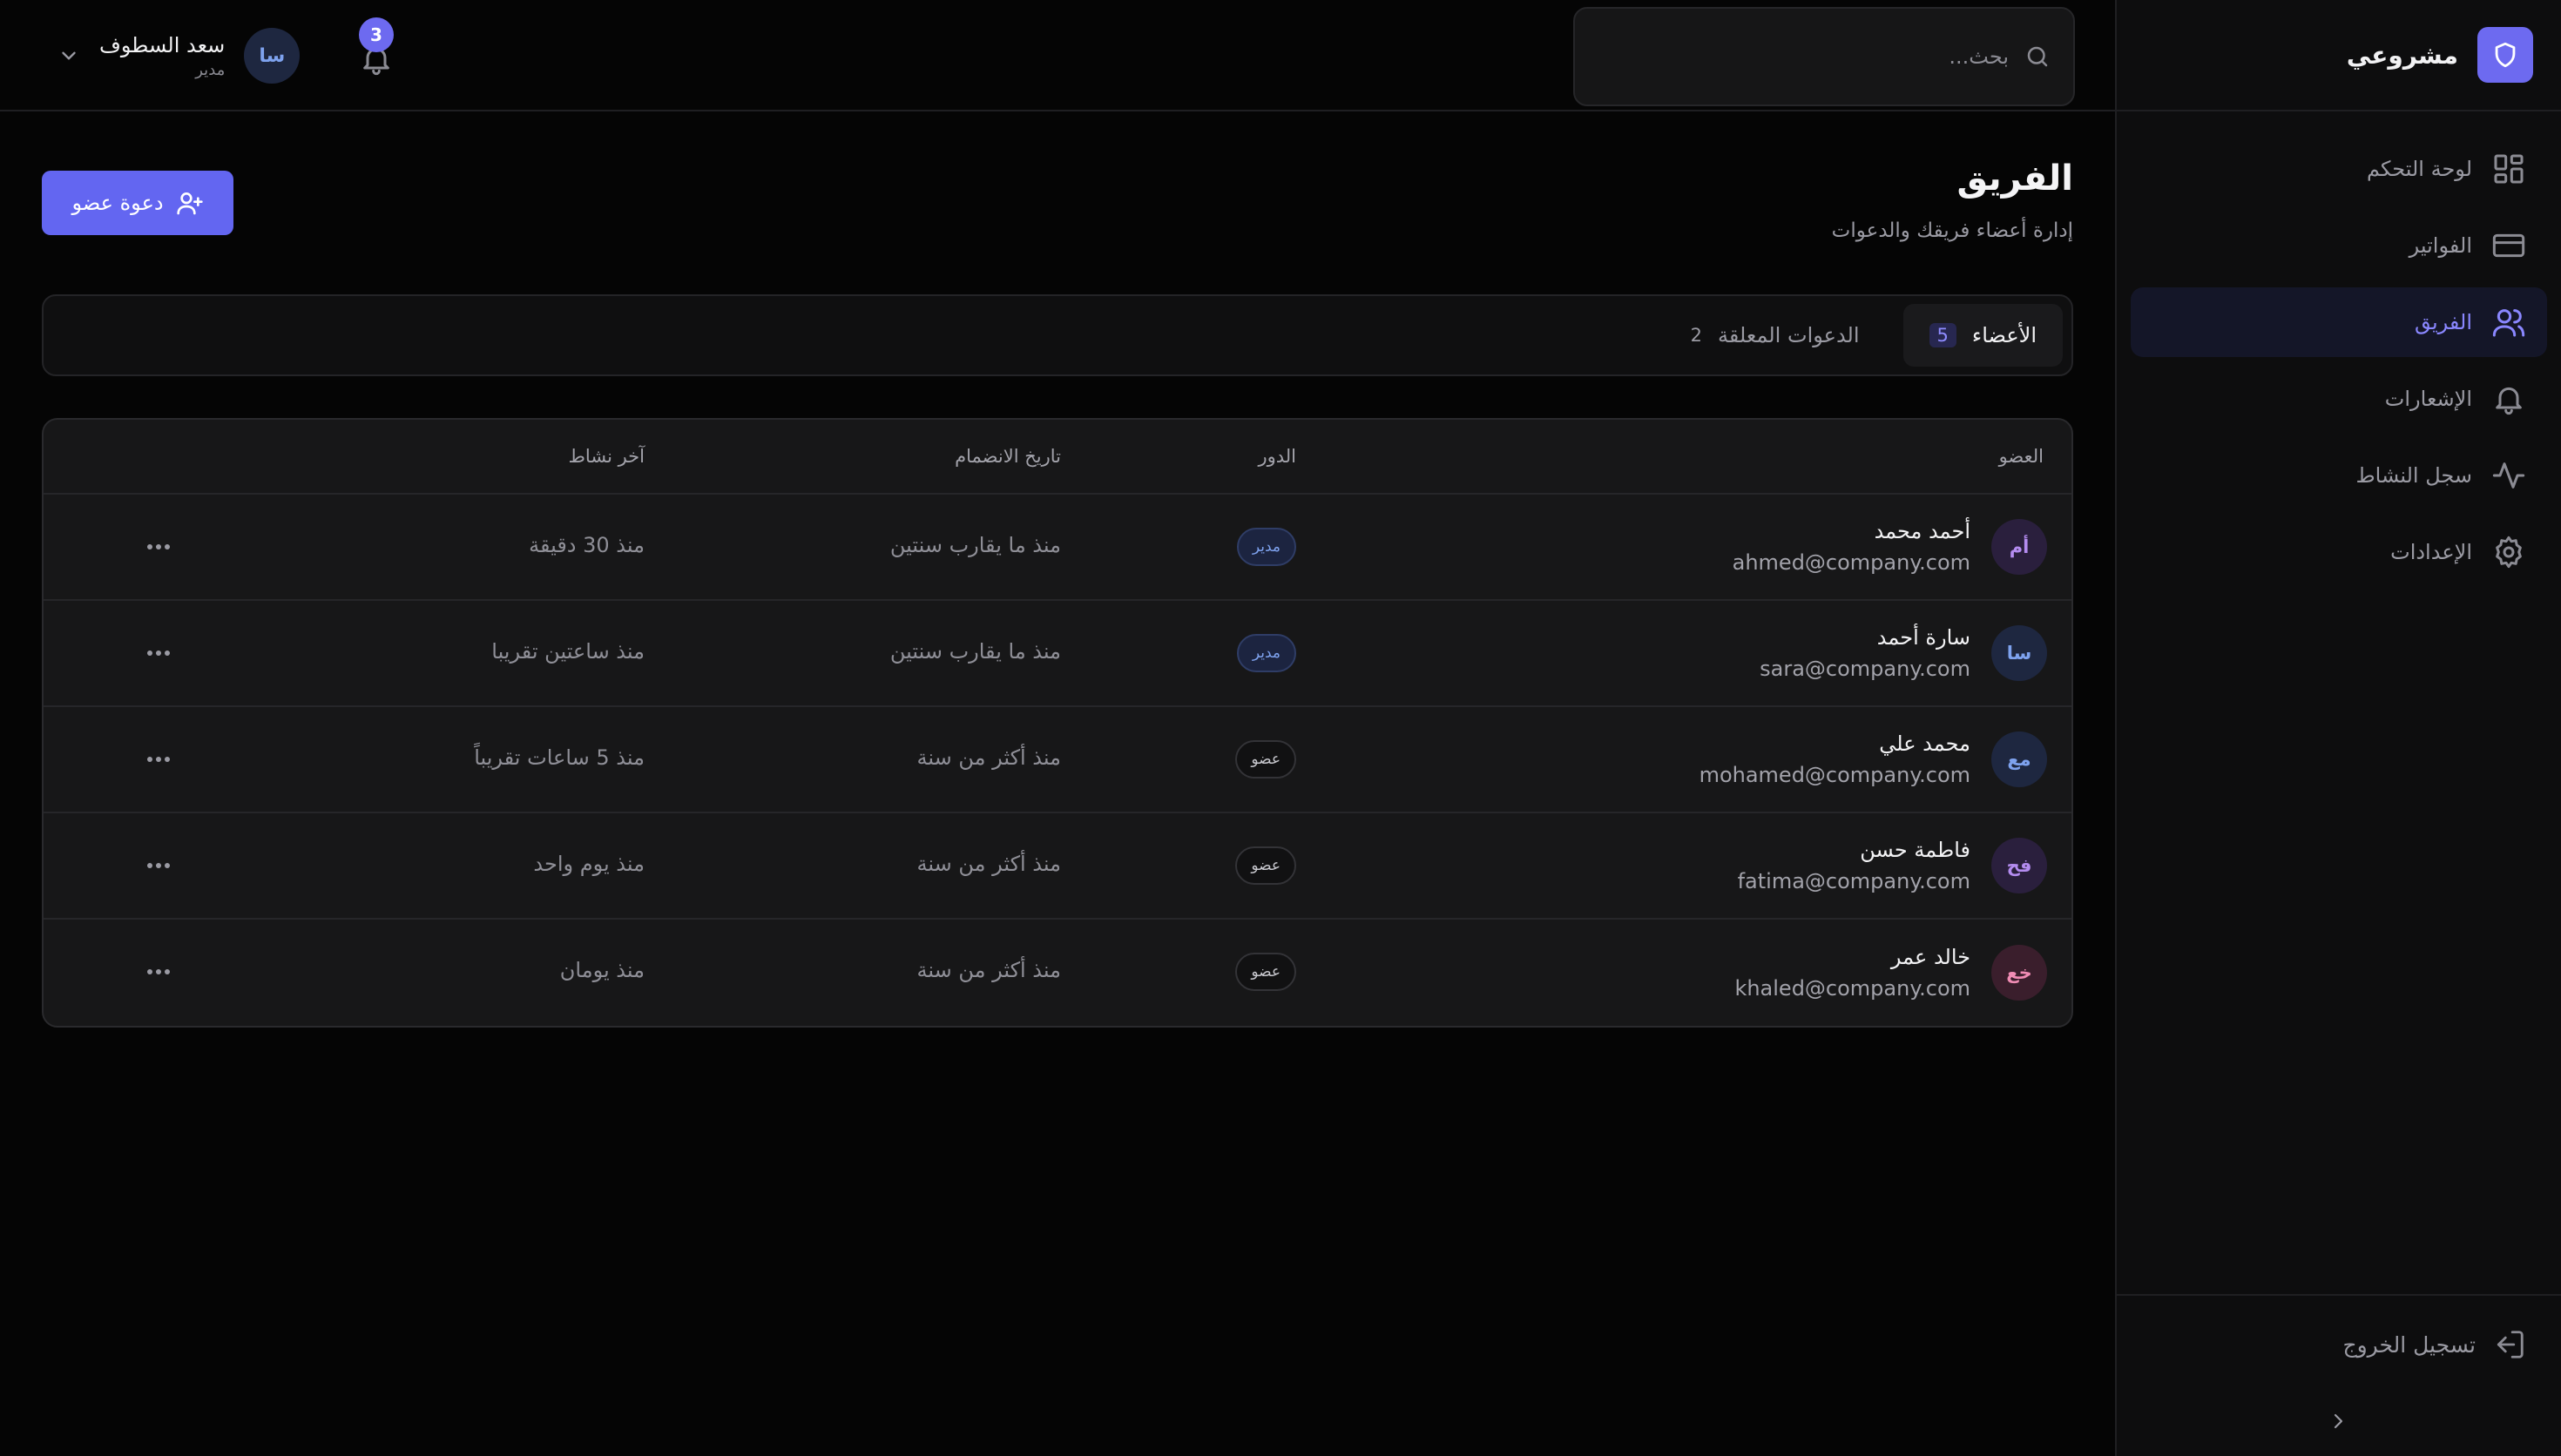 The height and width of the screenshot is (1456, 2561). I want to click on avatar: أم, so click(2019, 547).